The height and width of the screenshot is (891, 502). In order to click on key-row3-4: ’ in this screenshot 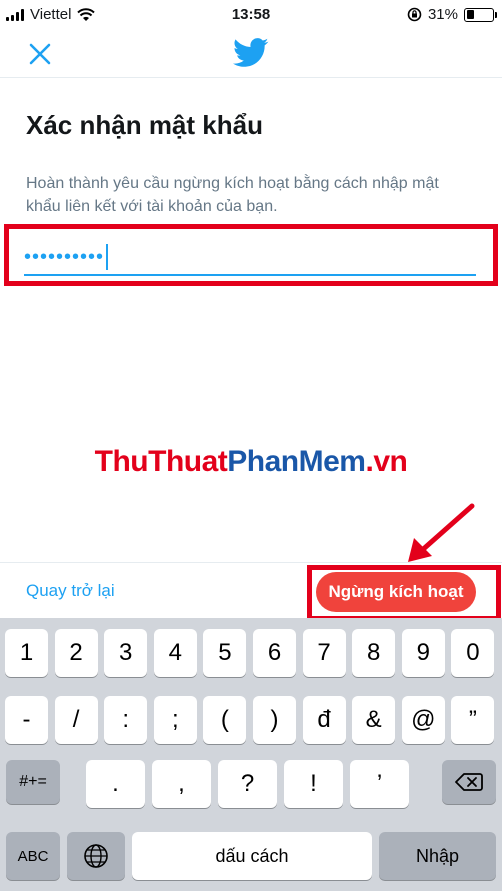, I will do `click(379, 784)`.